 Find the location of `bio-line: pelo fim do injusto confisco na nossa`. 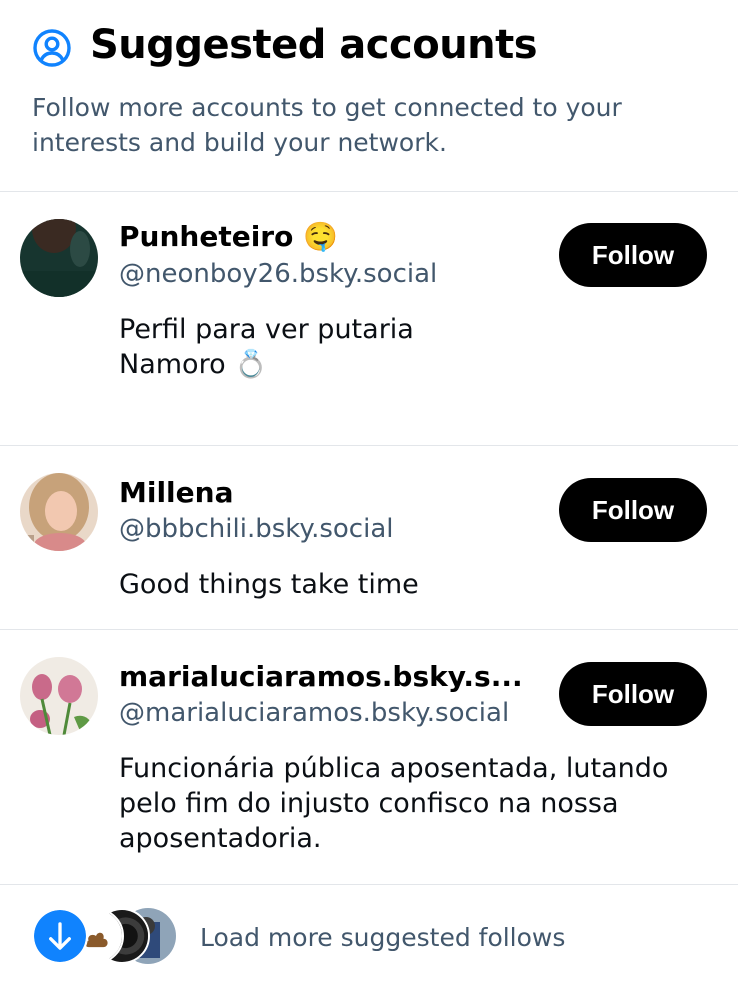

bio-line: pelo fim do injusto confisco na nossa is located at coordinates (369, 803).